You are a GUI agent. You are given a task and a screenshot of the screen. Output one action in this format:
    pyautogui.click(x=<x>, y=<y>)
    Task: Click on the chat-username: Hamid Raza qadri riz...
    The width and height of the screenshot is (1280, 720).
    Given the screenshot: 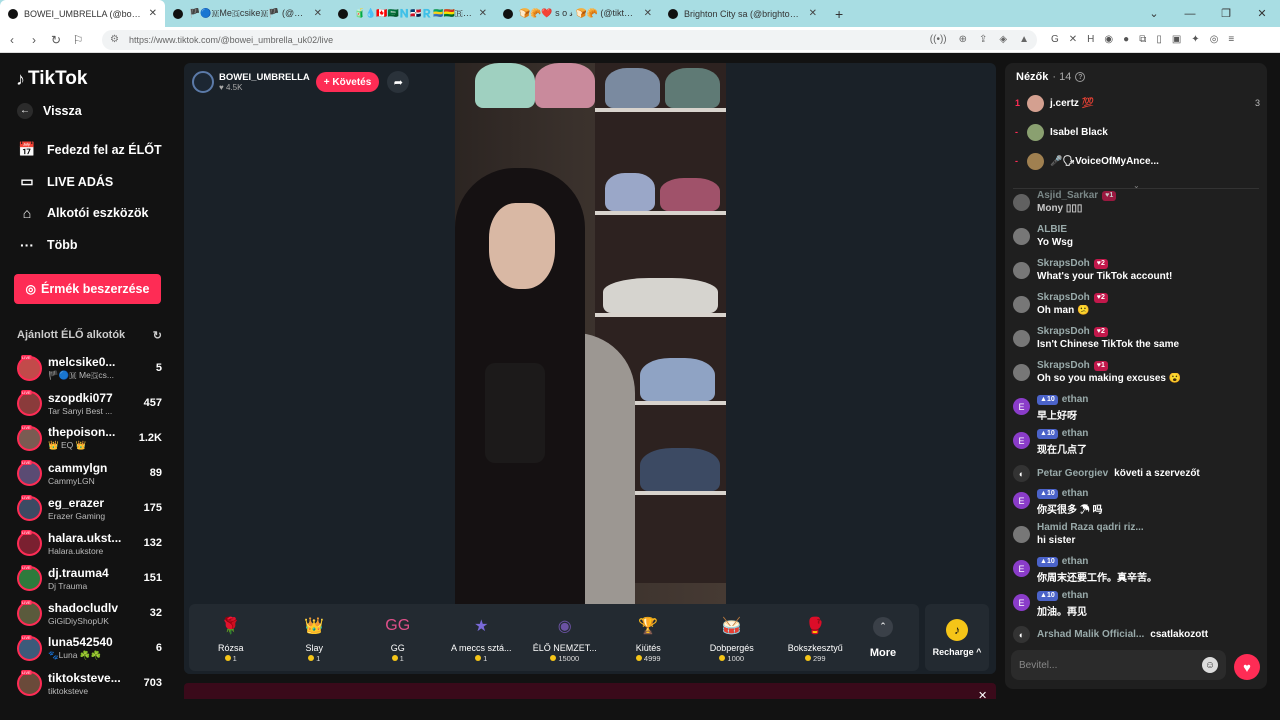 What is the action you would take?
    pyautogui.click(x=1090, y=527)
    